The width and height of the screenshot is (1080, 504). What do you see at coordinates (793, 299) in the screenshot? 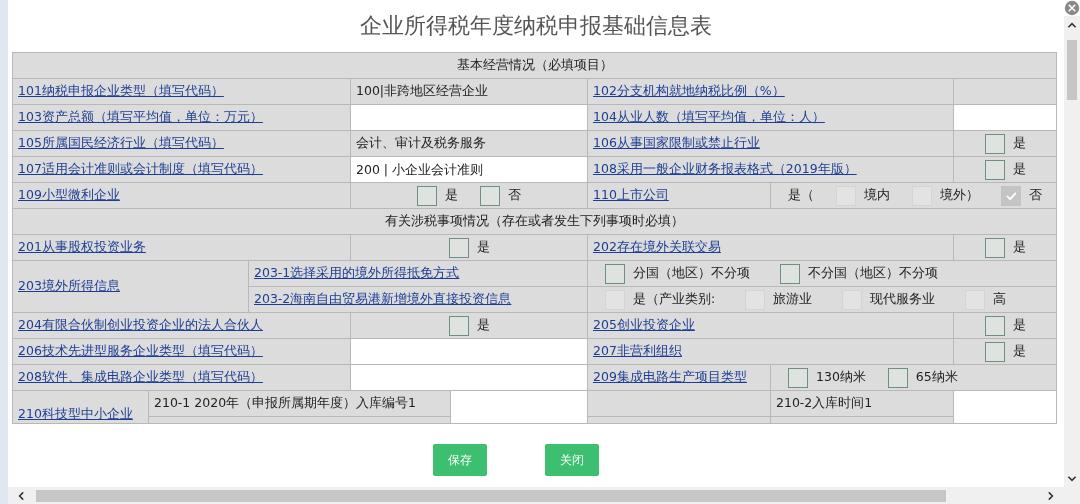
I see `checkbox-label: 旅游业` at bounding box center [793, 299].